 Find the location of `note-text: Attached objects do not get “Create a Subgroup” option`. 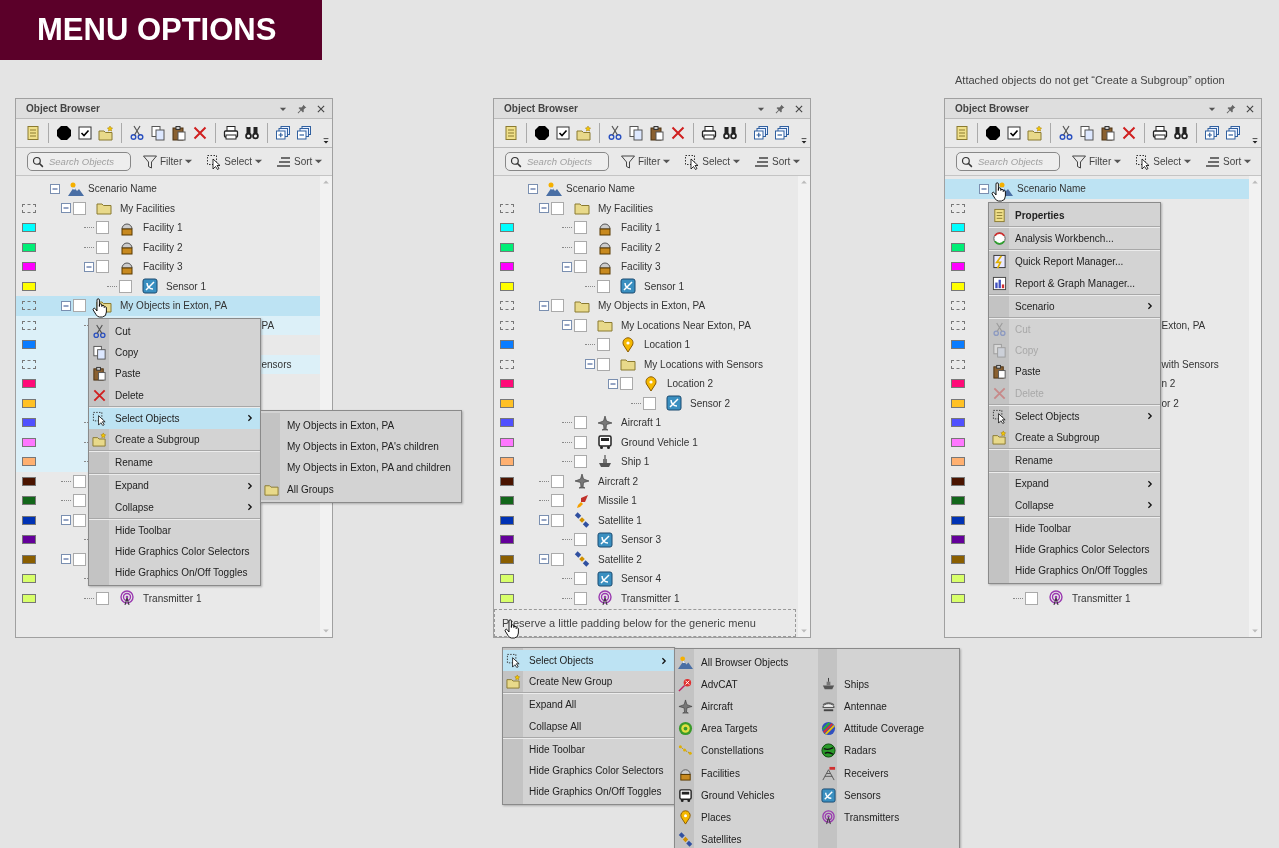

note-text: Attached objects do not get “Create a Subgroup” option is located at coordinates (1090, 80).